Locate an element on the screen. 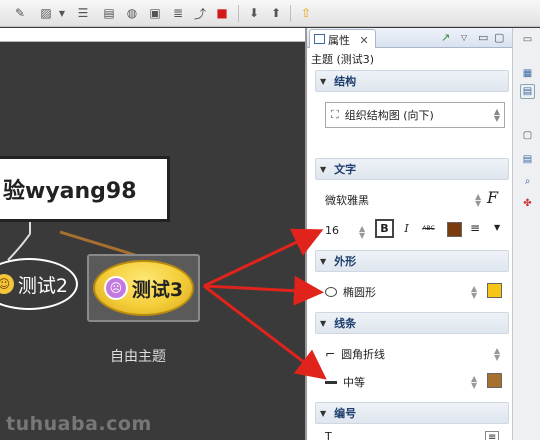 The image size is (540, 440). arrow-to-text is located at coordinates (263, 258).